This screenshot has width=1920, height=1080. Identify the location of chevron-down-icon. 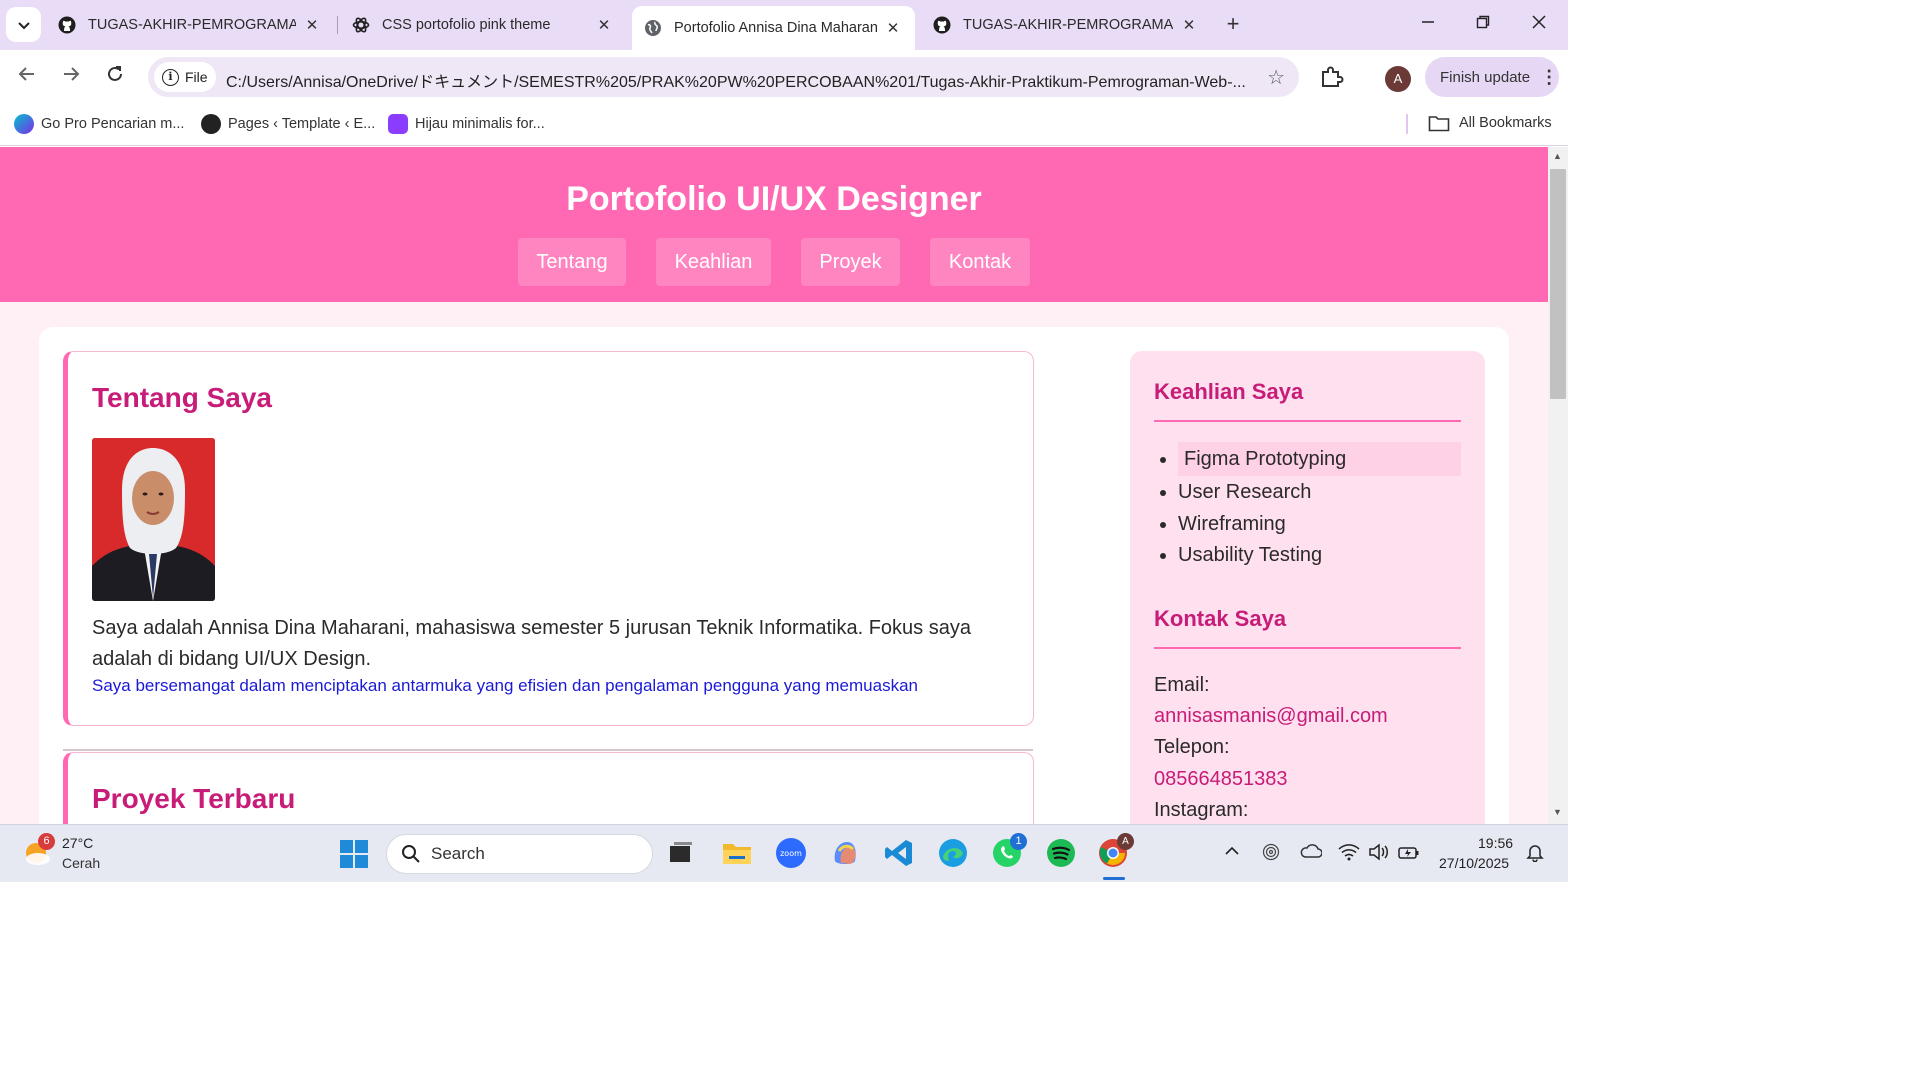
(23, 25).